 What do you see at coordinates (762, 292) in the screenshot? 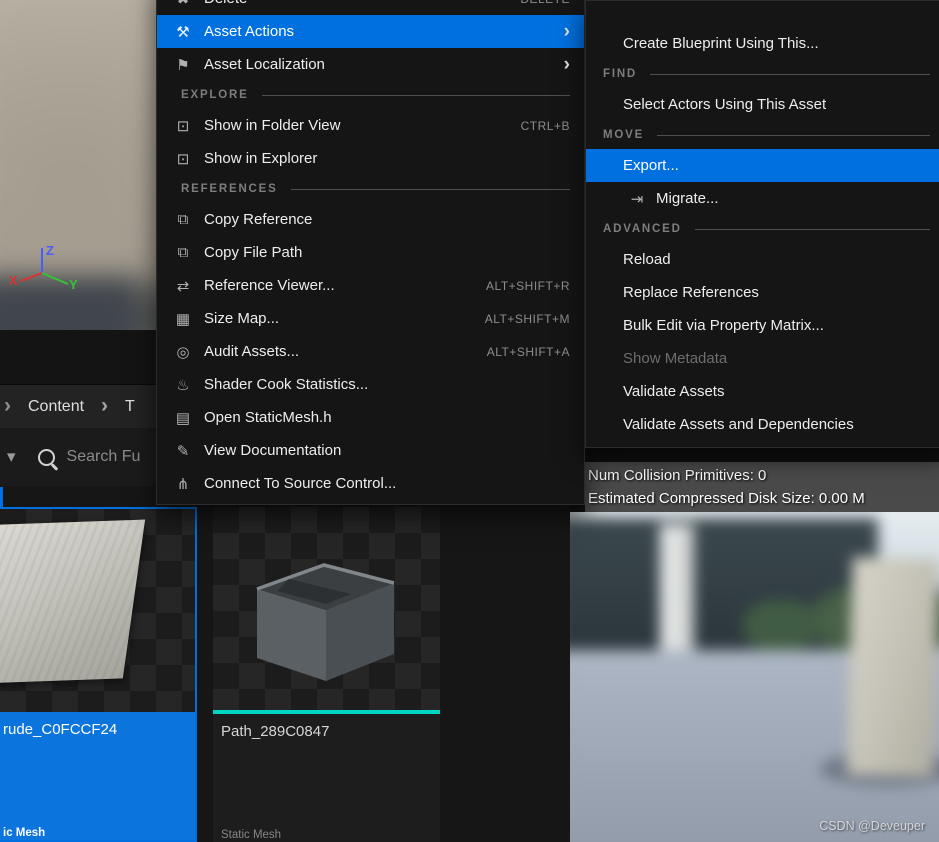
I see `menu-item-replace-references: Replace References` at bounding box center [762, 292].